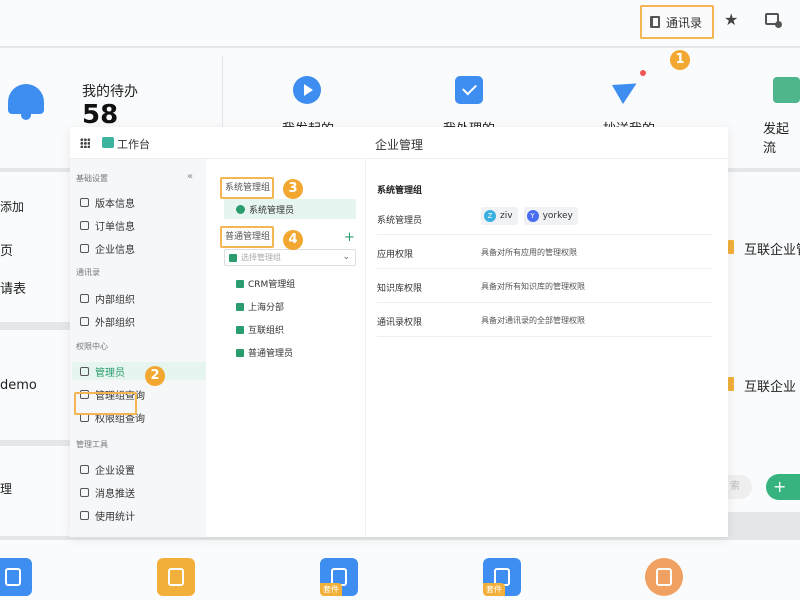  Describe the element at coordinates (240, 209) in the screenshot. I see `admin-icon` at that location.